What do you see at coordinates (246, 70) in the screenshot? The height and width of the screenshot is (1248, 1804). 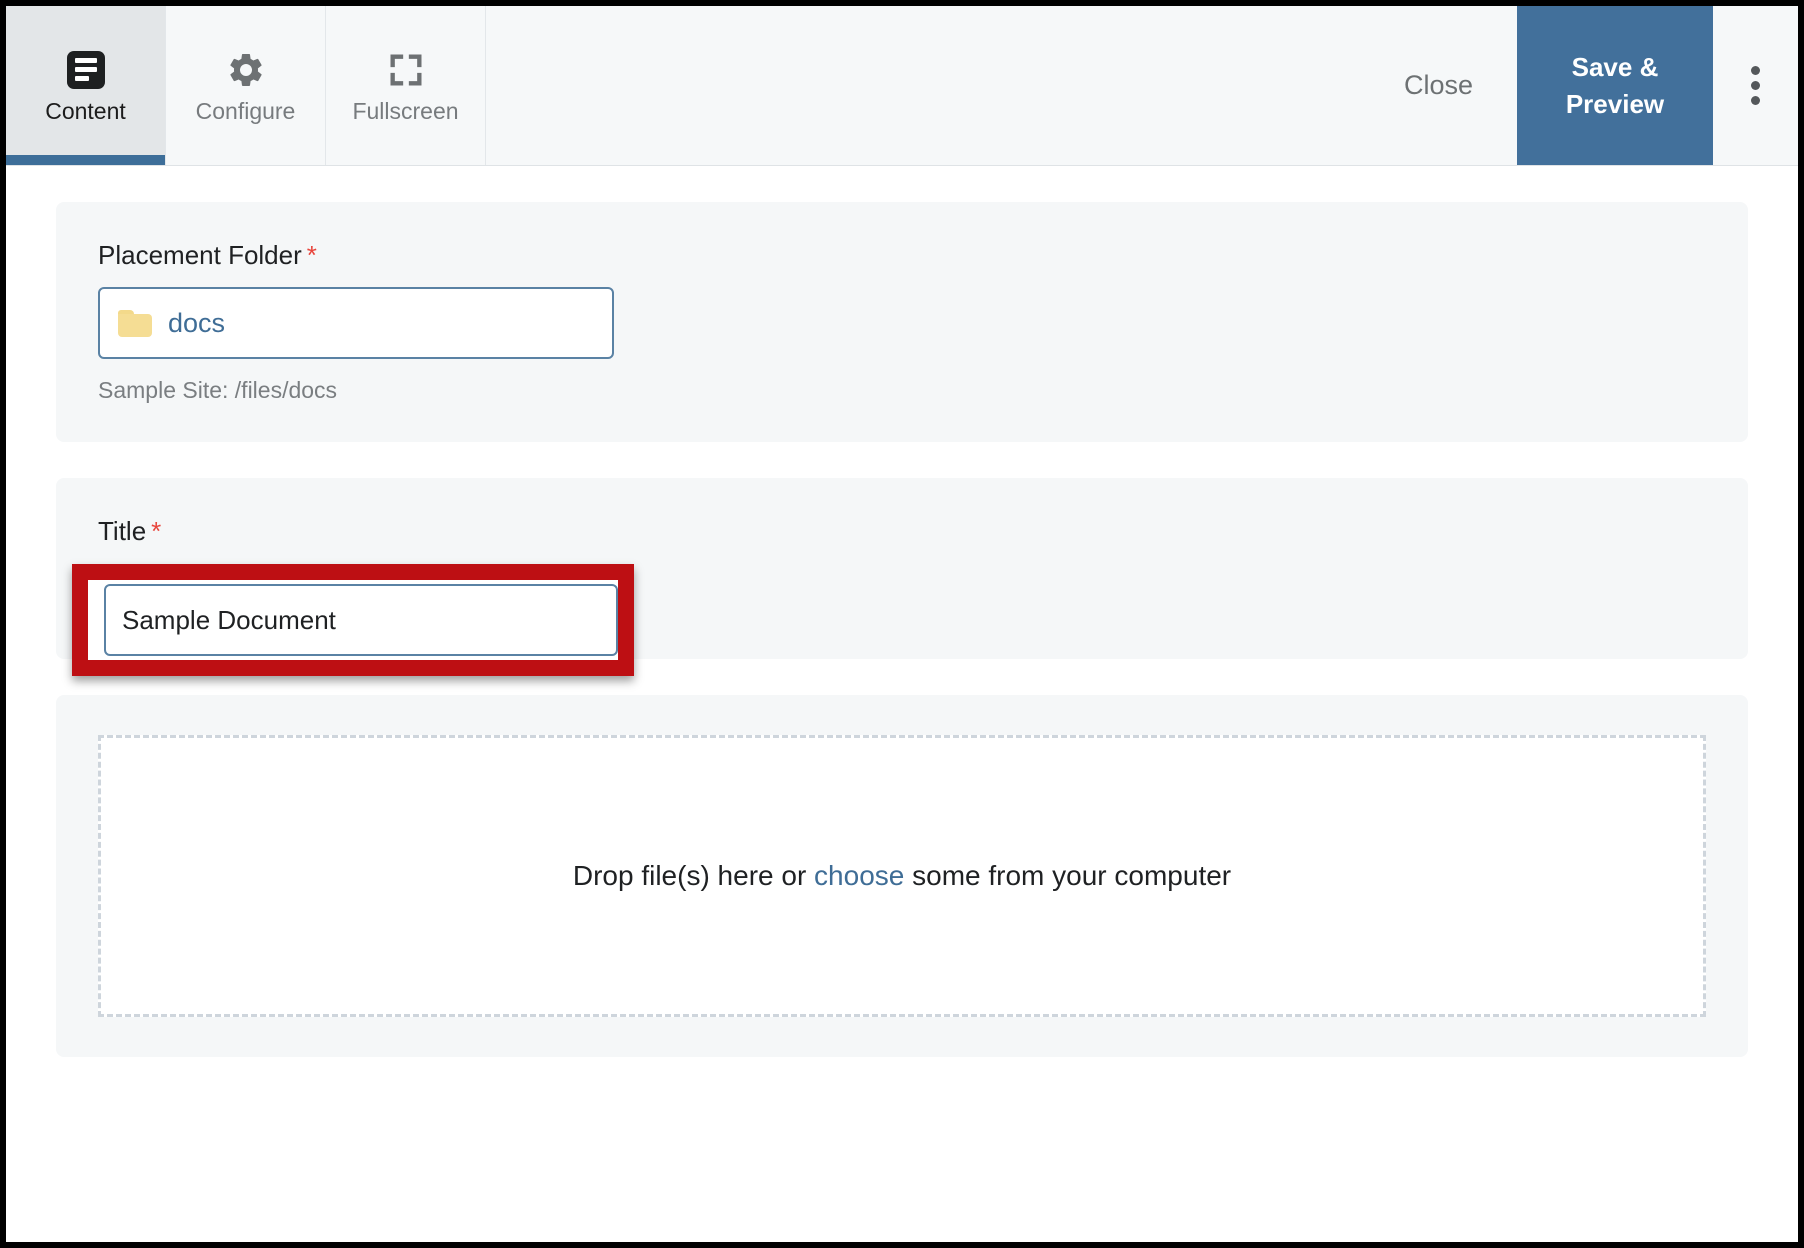 I see `gear-icon` at bounding box center [246, 70].